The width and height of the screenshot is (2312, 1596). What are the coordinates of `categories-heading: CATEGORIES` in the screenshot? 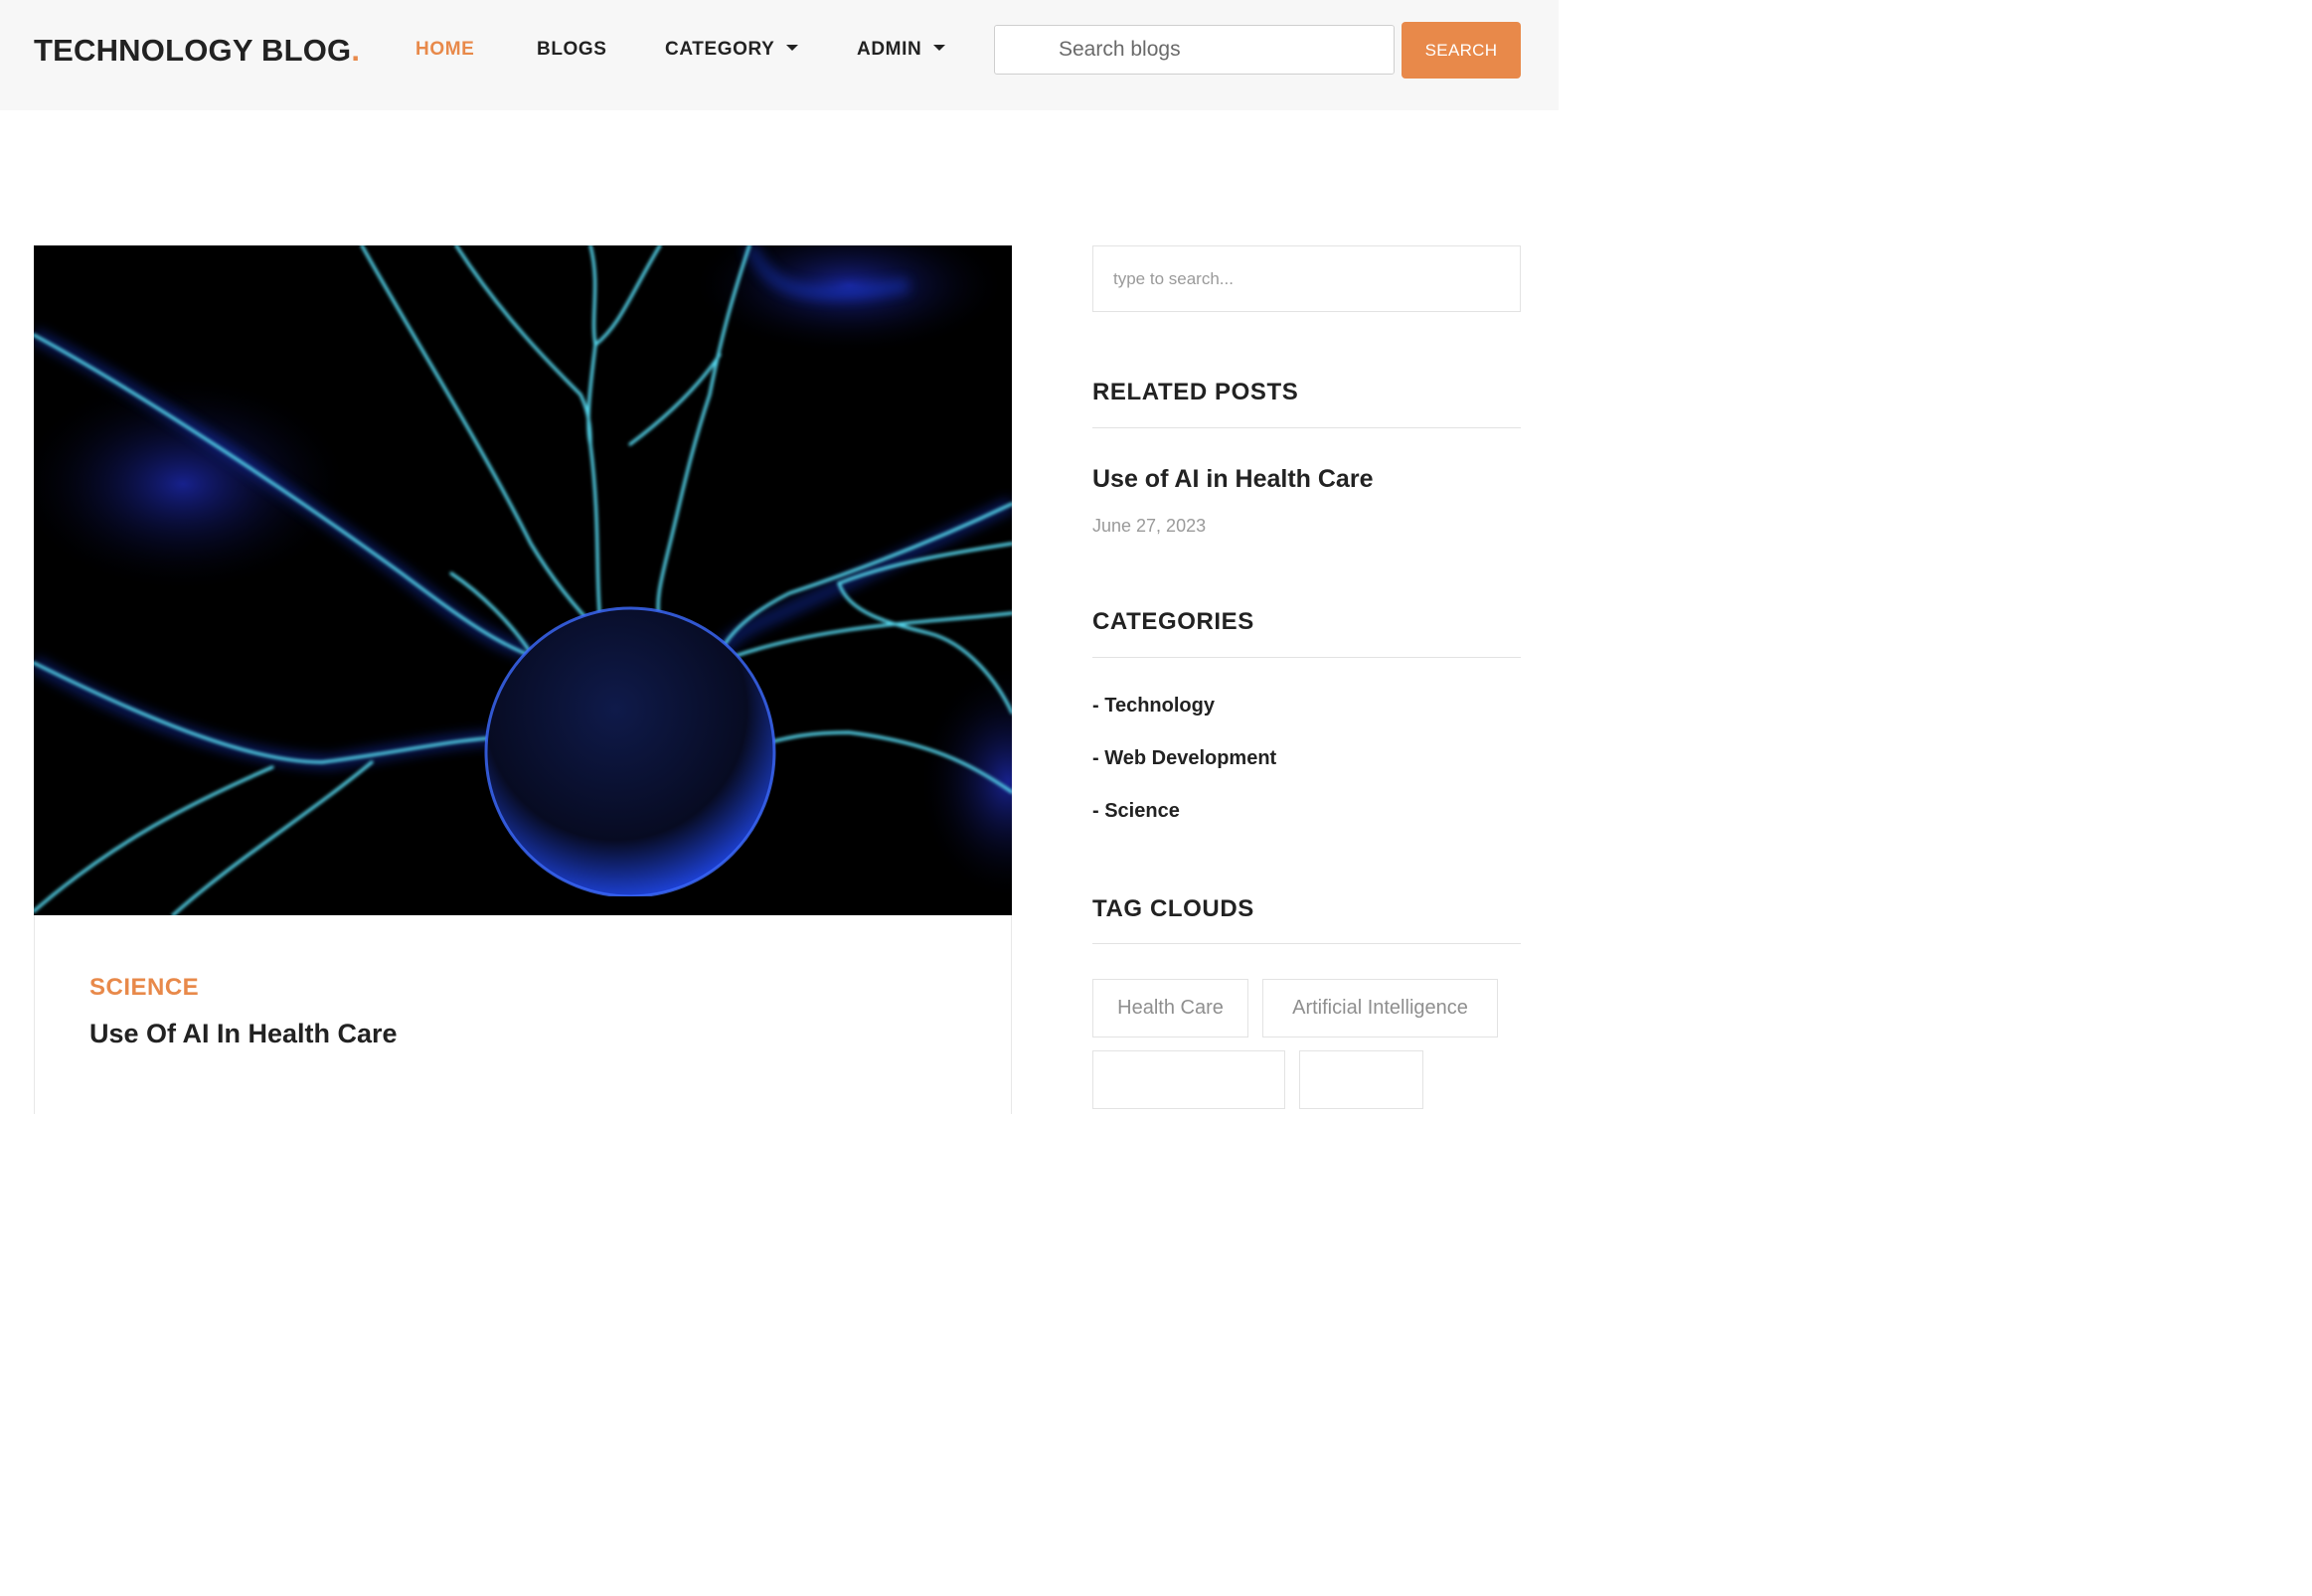 It's located at (1173, 621).